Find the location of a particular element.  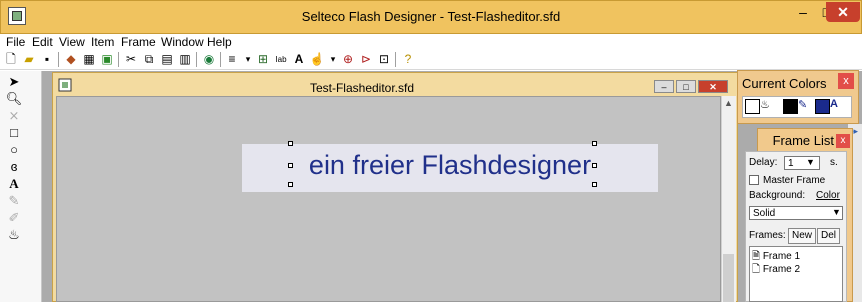

grid-icon: ⊡ is located at coordinates (384, 59).